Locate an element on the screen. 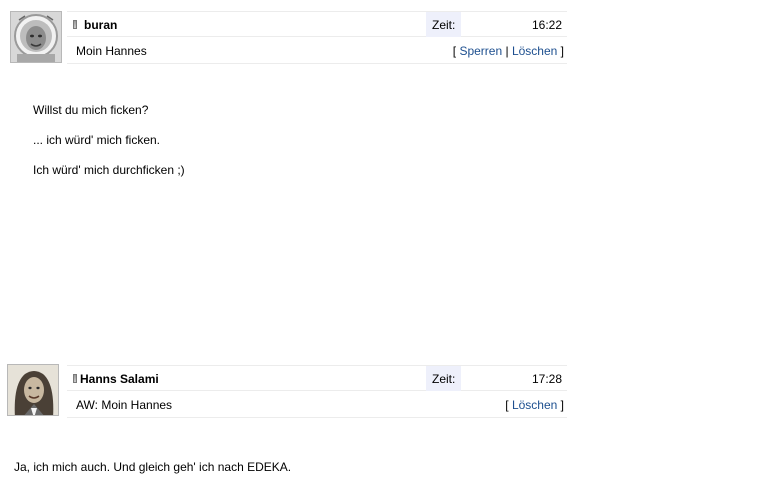 This screenshot has width=761, height=490. astronaut-portrait-icon is located at coordinates (36, 37).